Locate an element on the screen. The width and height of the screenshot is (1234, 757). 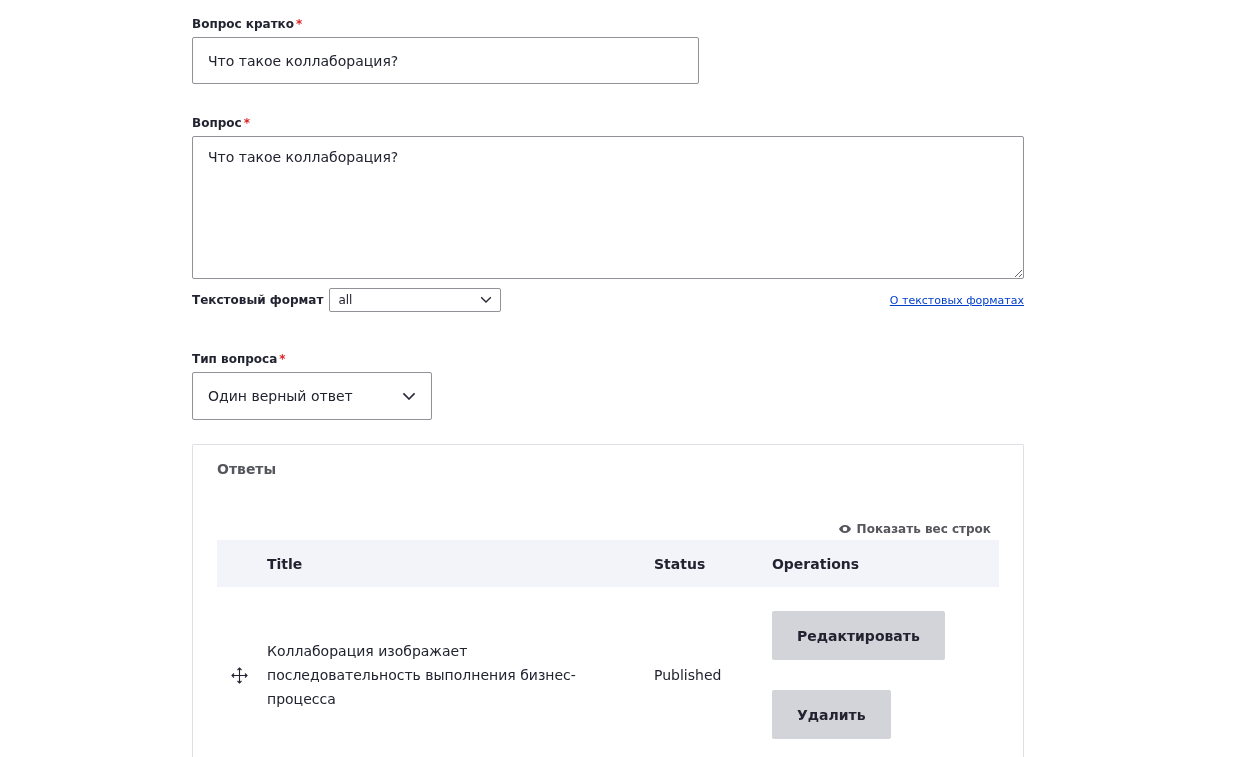
textarea-field: Что такое коллаборация? is located at coordinates (608, 207).